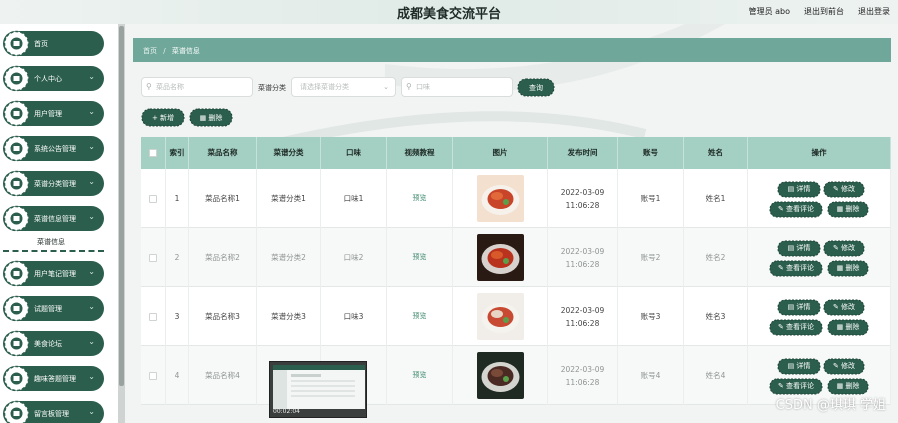  I want to click on add-button-label: + 新增, so click(163, 117).